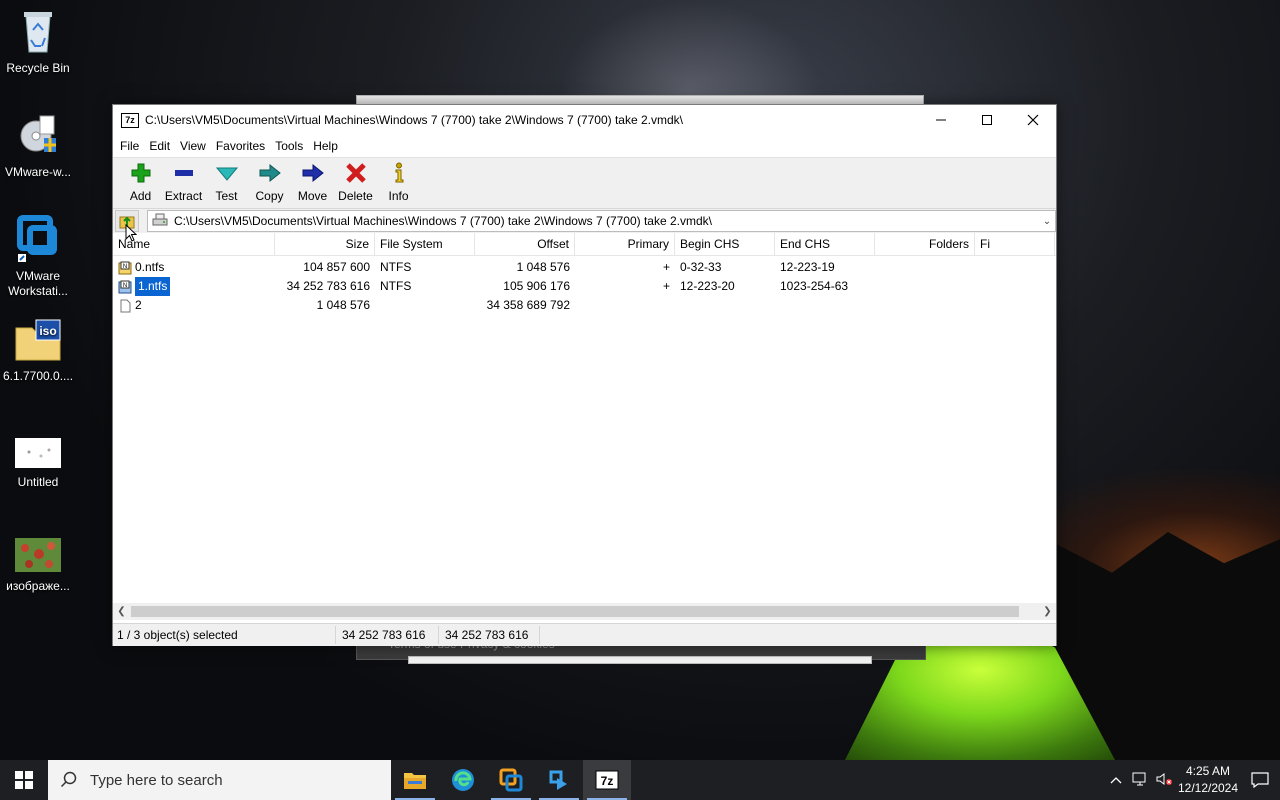 This screenshot has height=800, width=1280. I want to click on desktop-icon-label: Untitled, so click(38, 482).